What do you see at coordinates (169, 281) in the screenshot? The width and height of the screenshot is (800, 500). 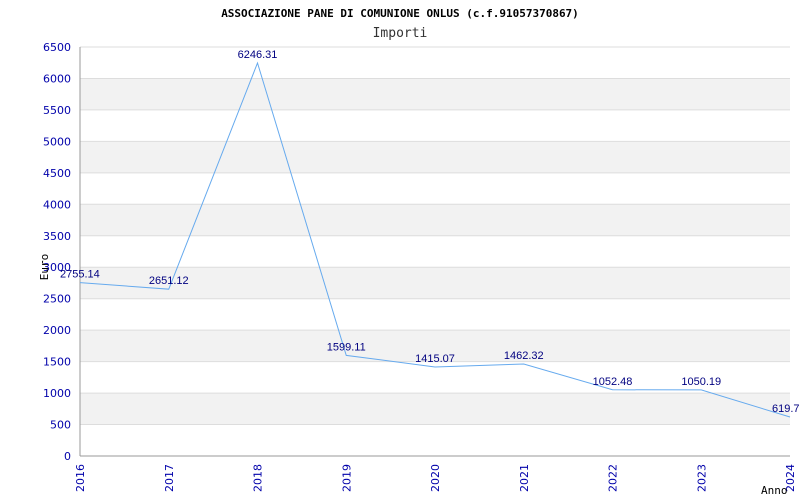 I see `data-label: 2651.12` at bounding box center [169, 281].